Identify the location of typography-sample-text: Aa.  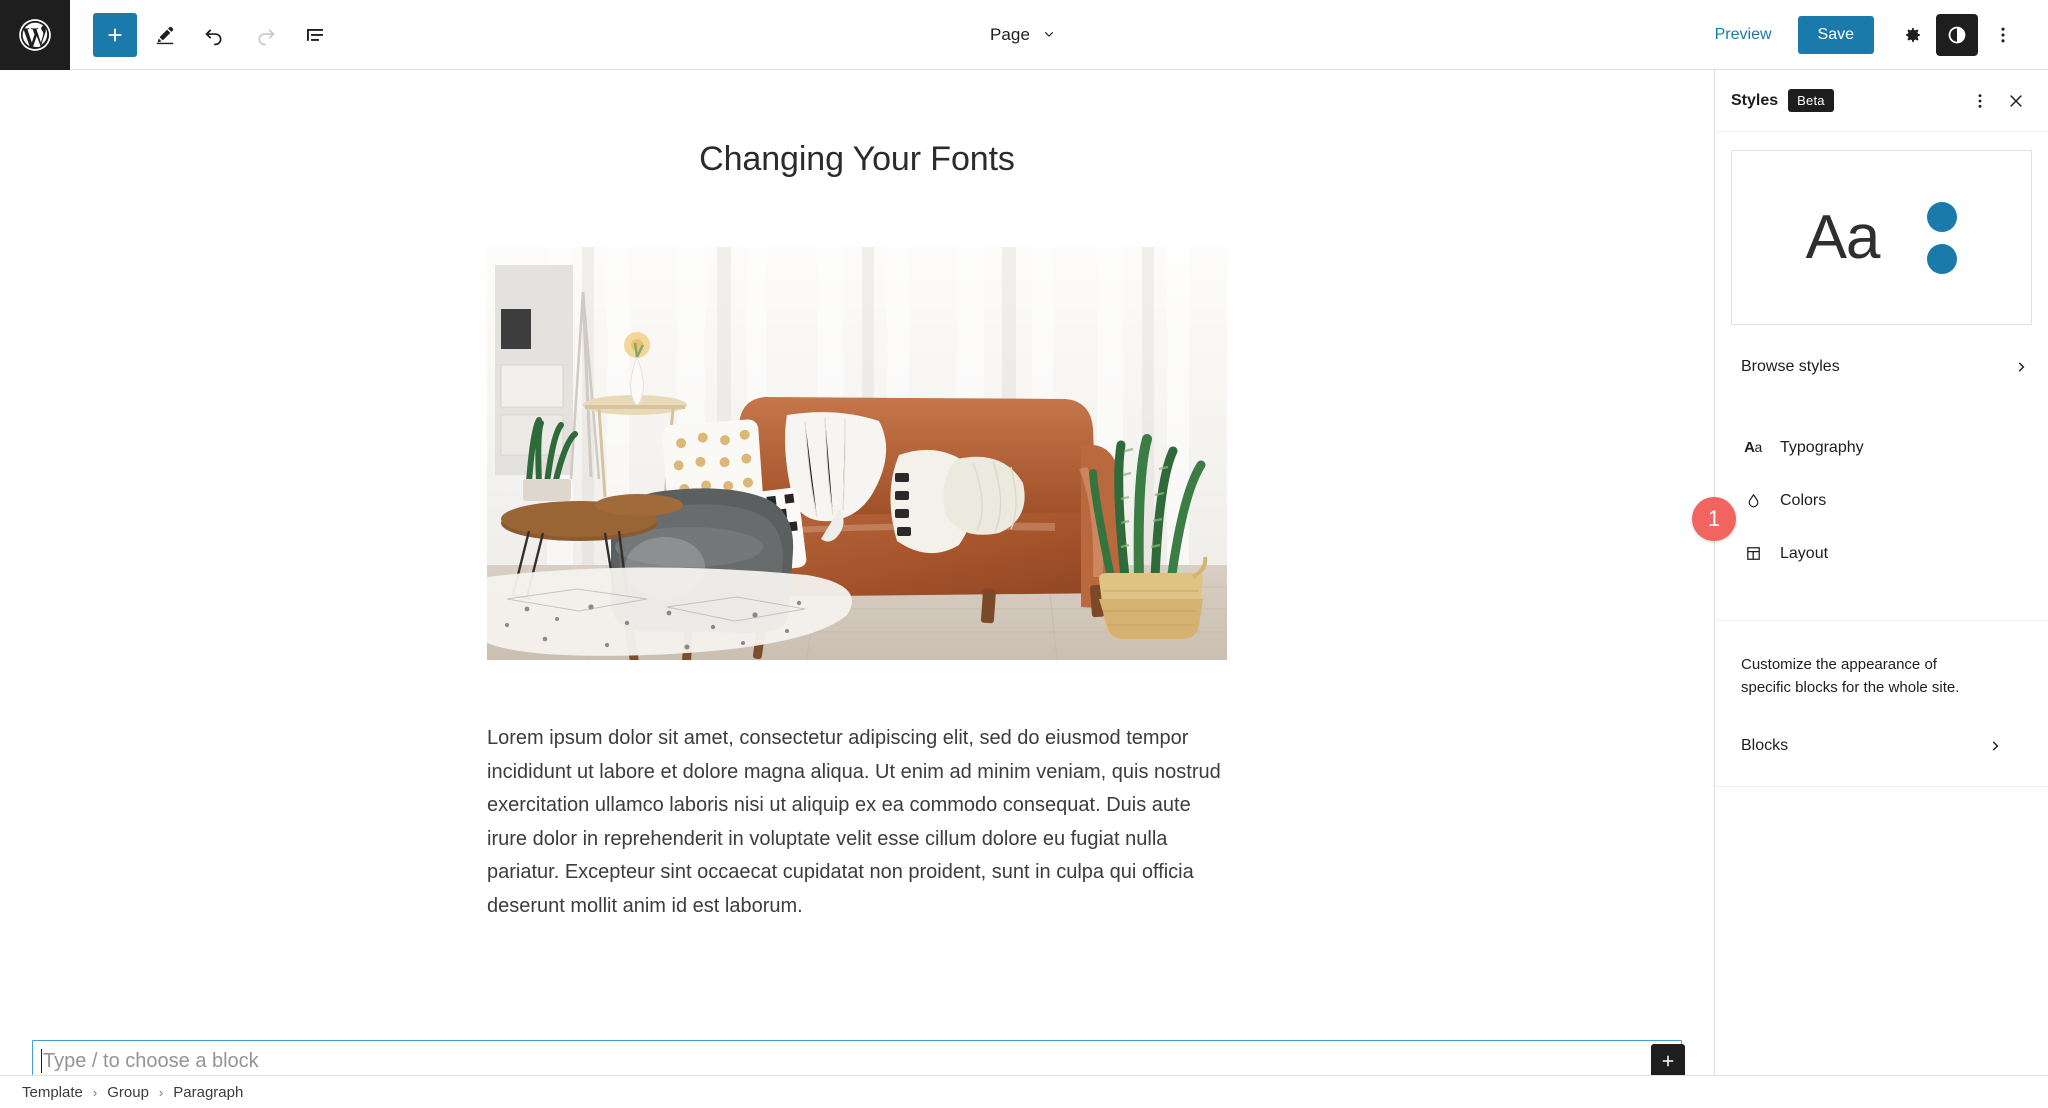
(1843, 237).